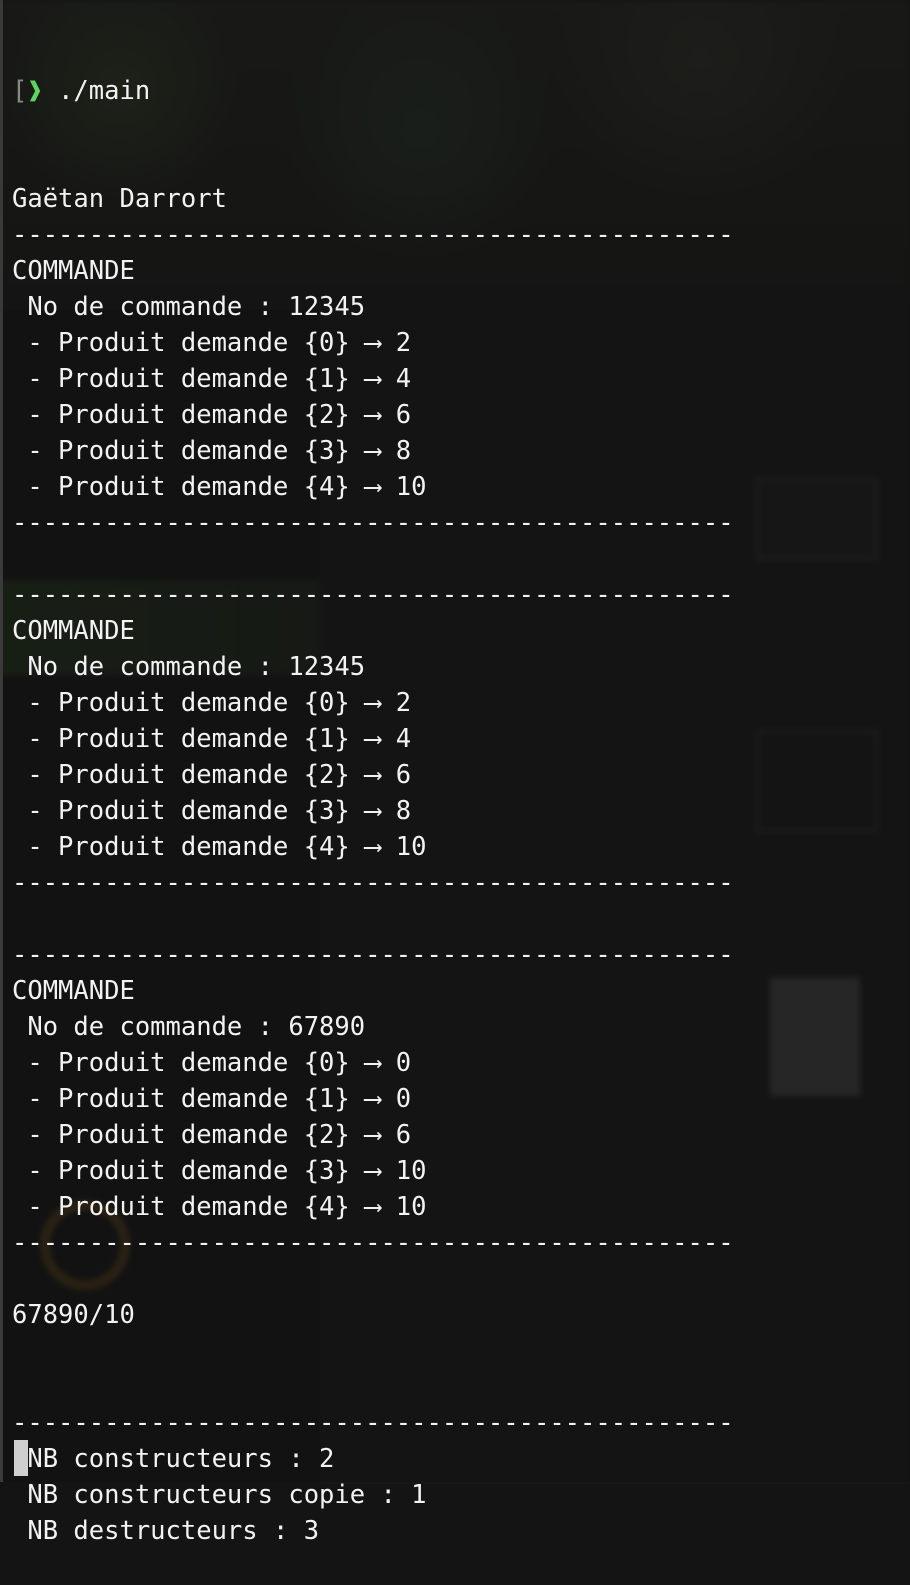 Image resolution: width=910 pixels, height=1585 pixels. Describe the element at coordinates (73, 1315) in the screenshot. I see `output-line: 67890/10` at that location.